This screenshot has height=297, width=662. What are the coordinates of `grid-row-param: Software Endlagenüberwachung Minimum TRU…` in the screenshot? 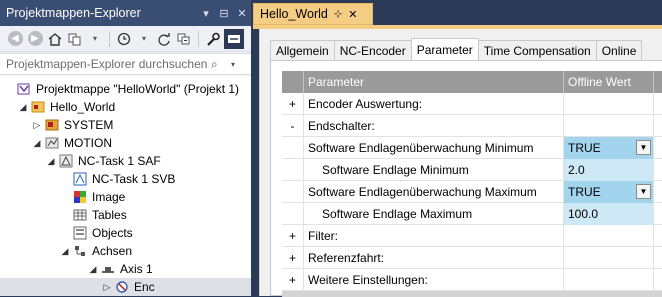 It's located at (472, 148).